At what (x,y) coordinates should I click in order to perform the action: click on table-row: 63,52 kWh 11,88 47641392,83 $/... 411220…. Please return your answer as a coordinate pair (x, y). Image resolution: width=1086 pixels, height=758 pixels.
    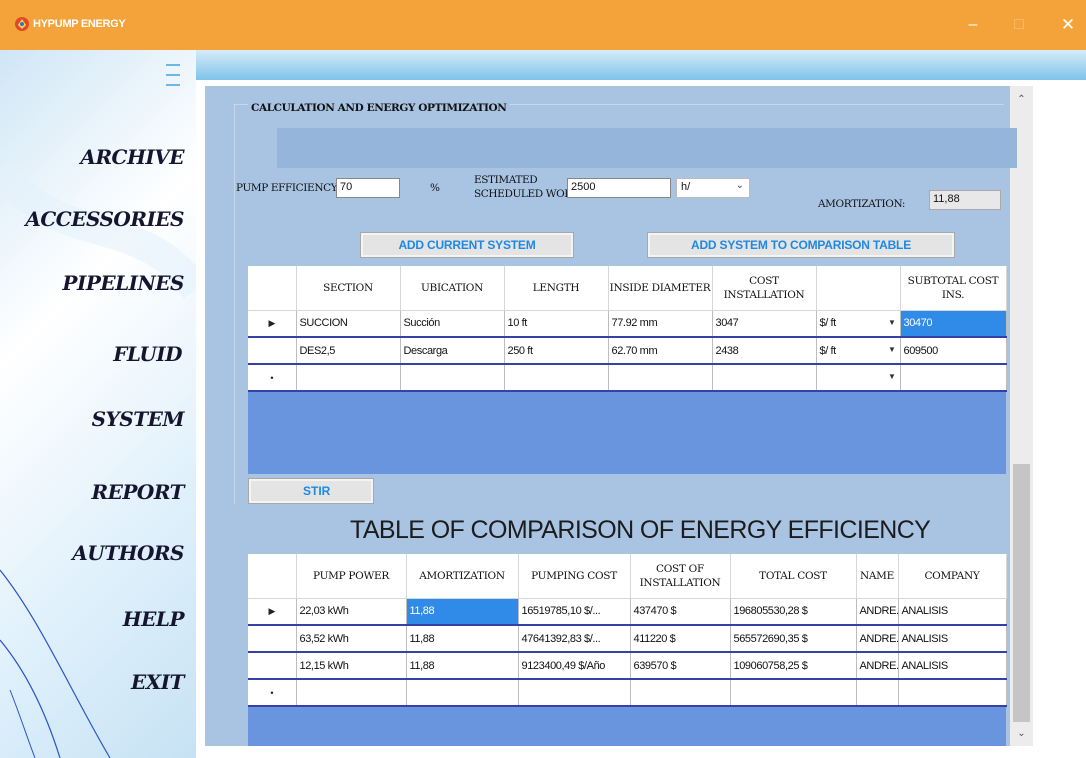
    Looking at the image, I should click on (627, 639).